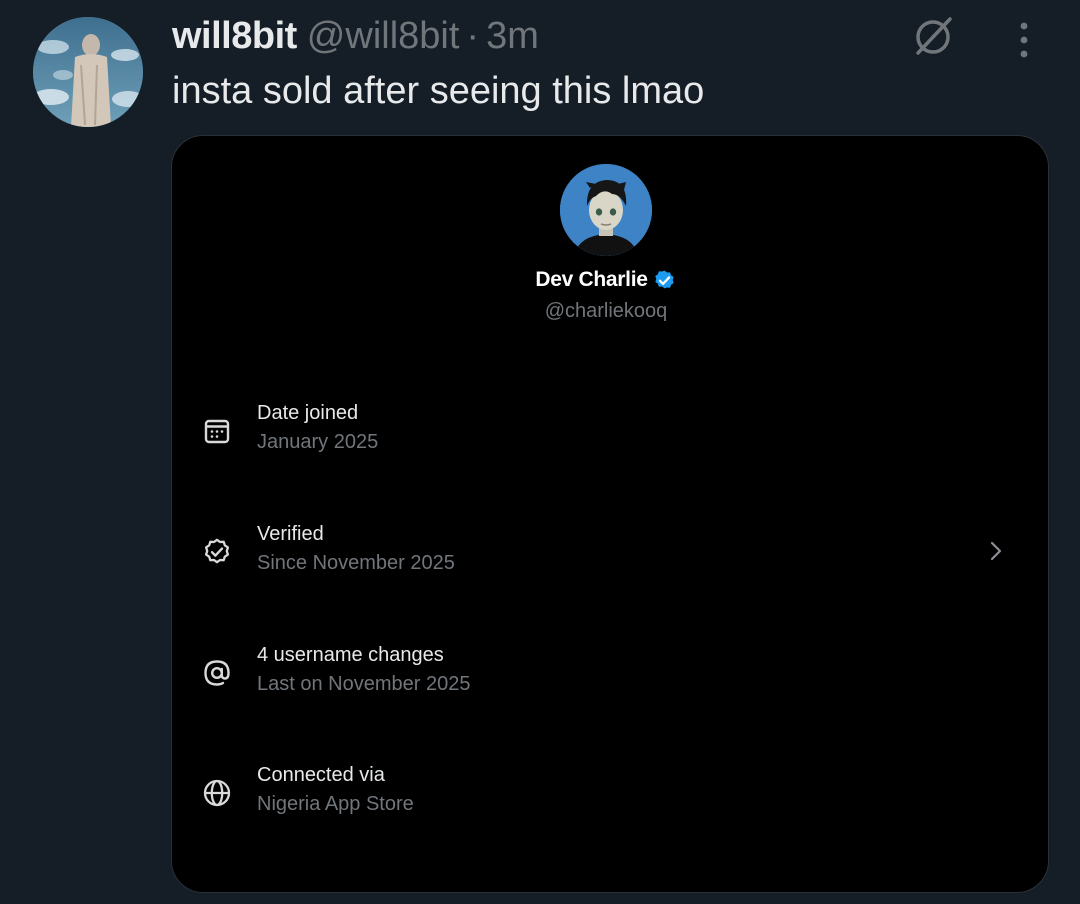 The image size is (1080, 904). Describe the element at coordinates (512, 36) in the screenshot. I see `post-timestamp: 3m` at that location.